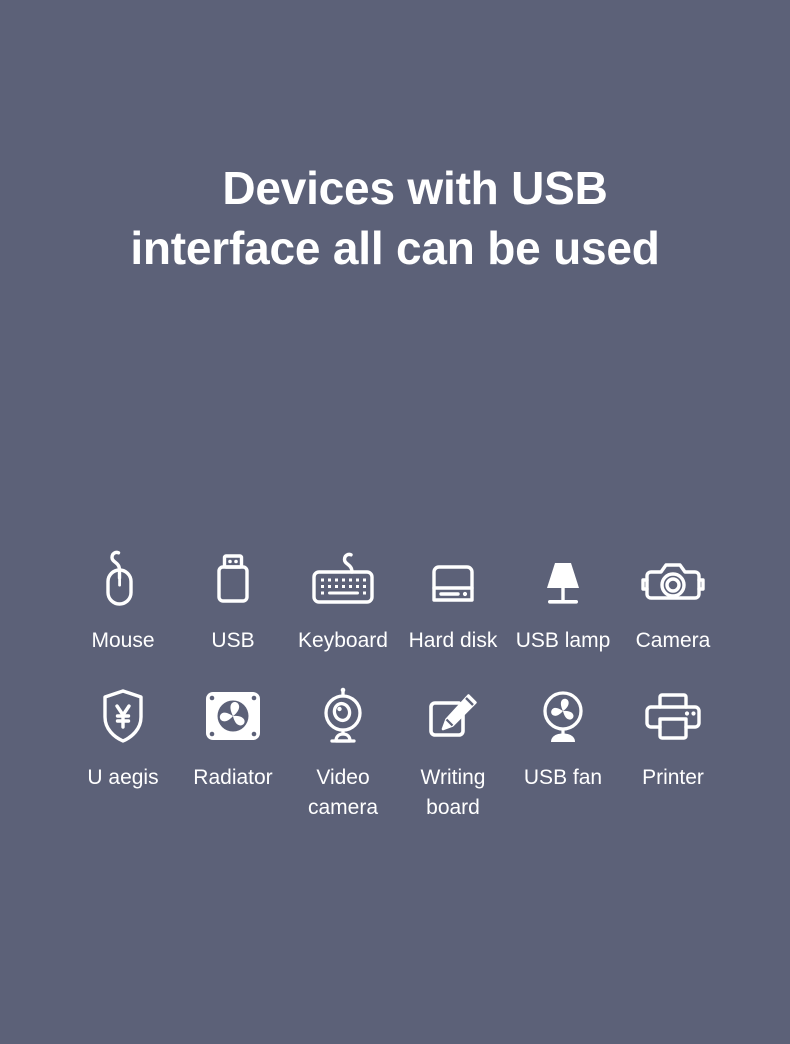 This screenshot has height=1044, width=790. Describe the element at coordinates (233, 640) in the screenshot. I see `device-label: USB` at that location.